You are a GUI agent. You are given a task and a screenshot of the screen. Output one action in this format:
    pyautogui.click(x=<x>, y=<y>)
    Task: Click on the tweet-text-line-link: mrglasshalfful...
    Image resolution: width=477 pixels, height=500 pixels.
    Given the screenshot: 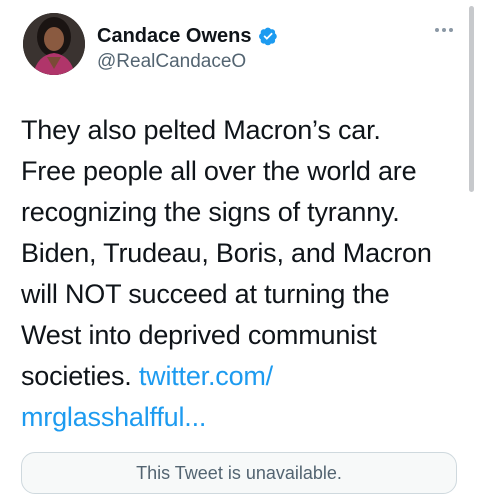 What is the action you would take?
    pyautogui.click(x=241, y=417)
    